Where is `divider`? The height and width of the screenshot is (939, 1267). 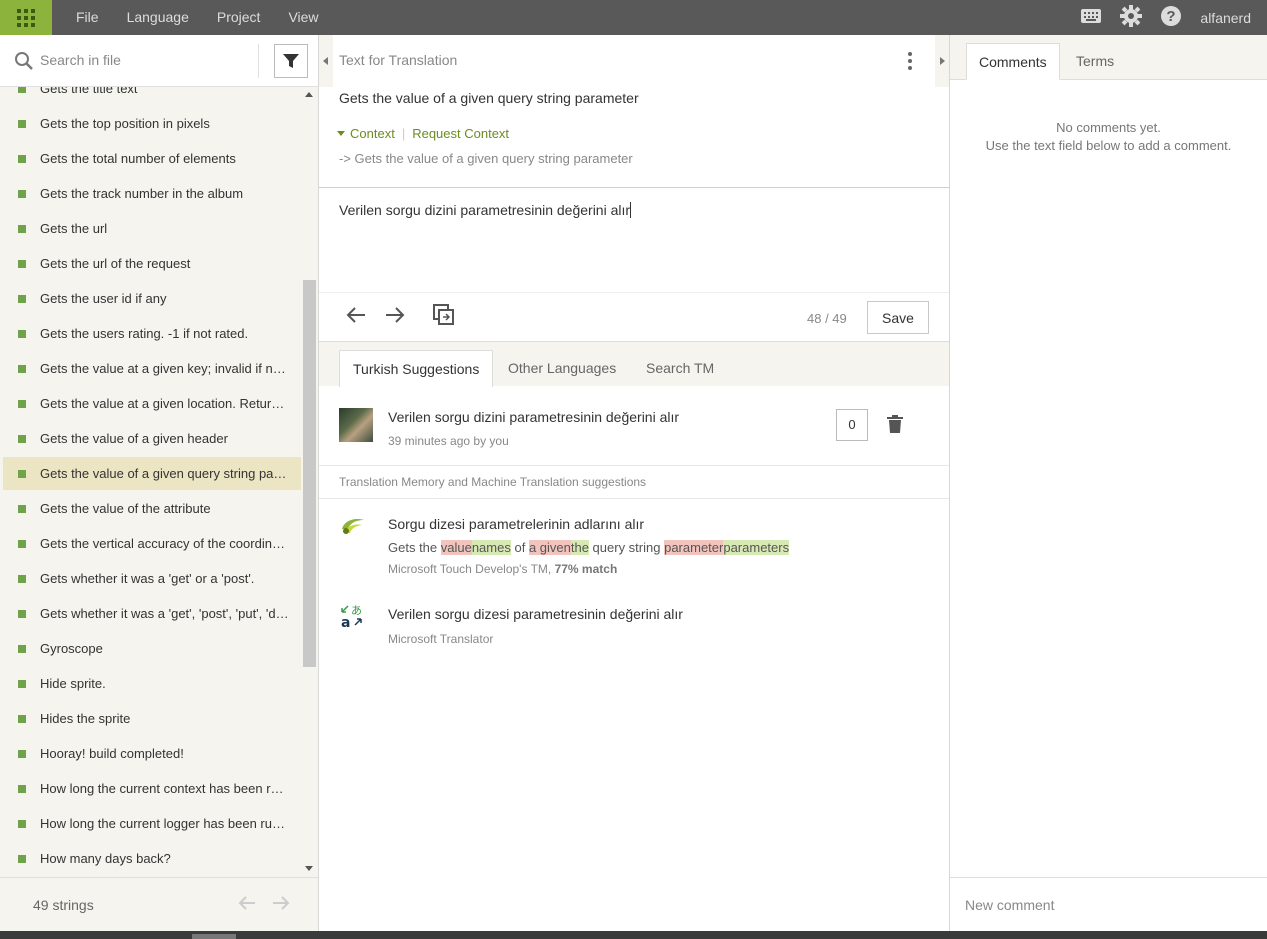 divider is located at coordinates (634, 187).